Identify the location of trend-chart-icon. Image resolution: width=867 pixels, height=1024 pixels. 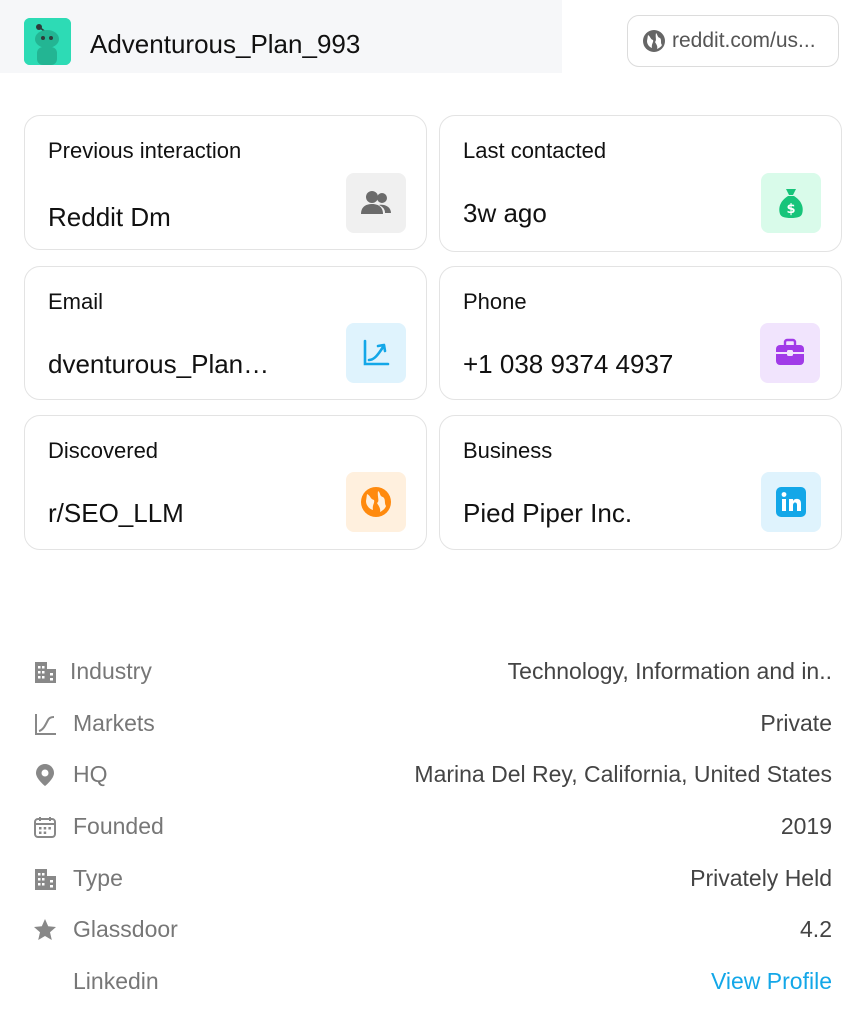
(376, 353).